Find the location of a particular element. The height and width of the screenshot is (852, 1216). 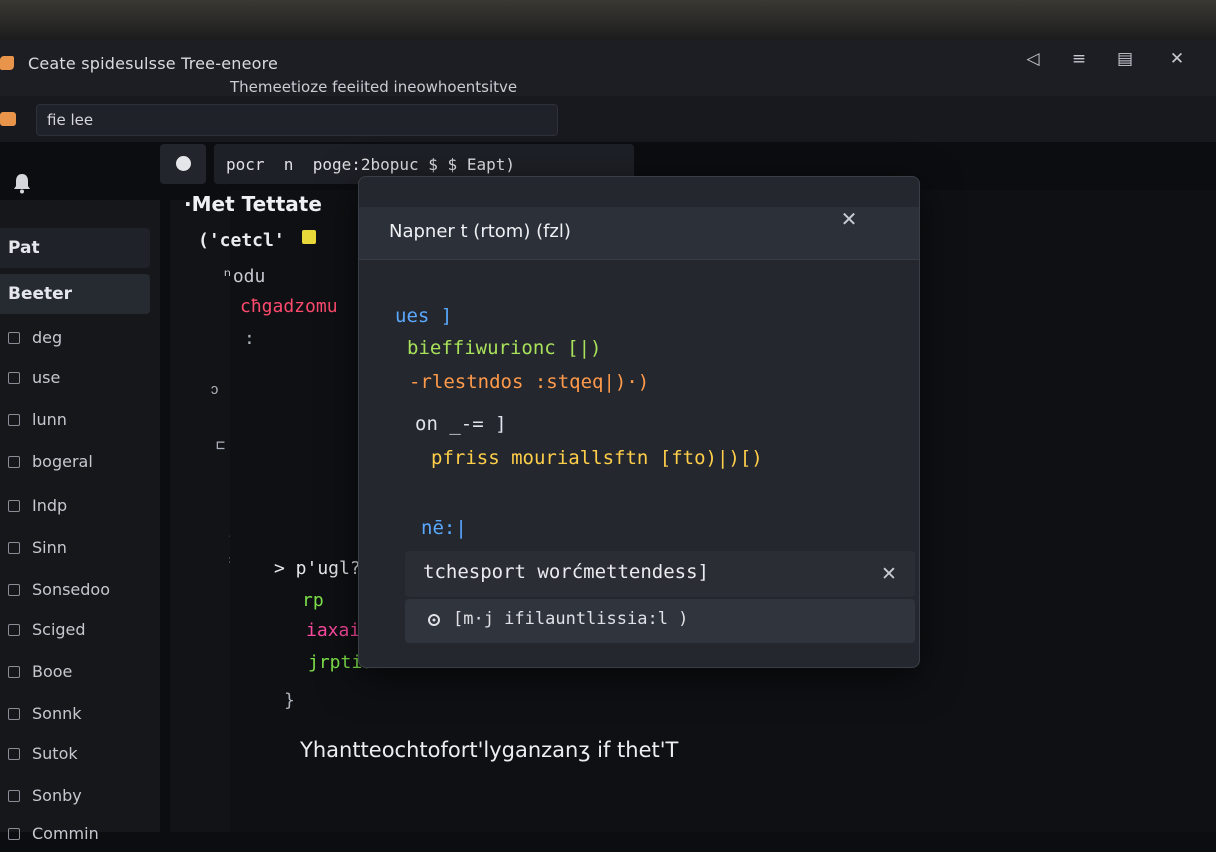

record-button is located at coordinates (183, 164).